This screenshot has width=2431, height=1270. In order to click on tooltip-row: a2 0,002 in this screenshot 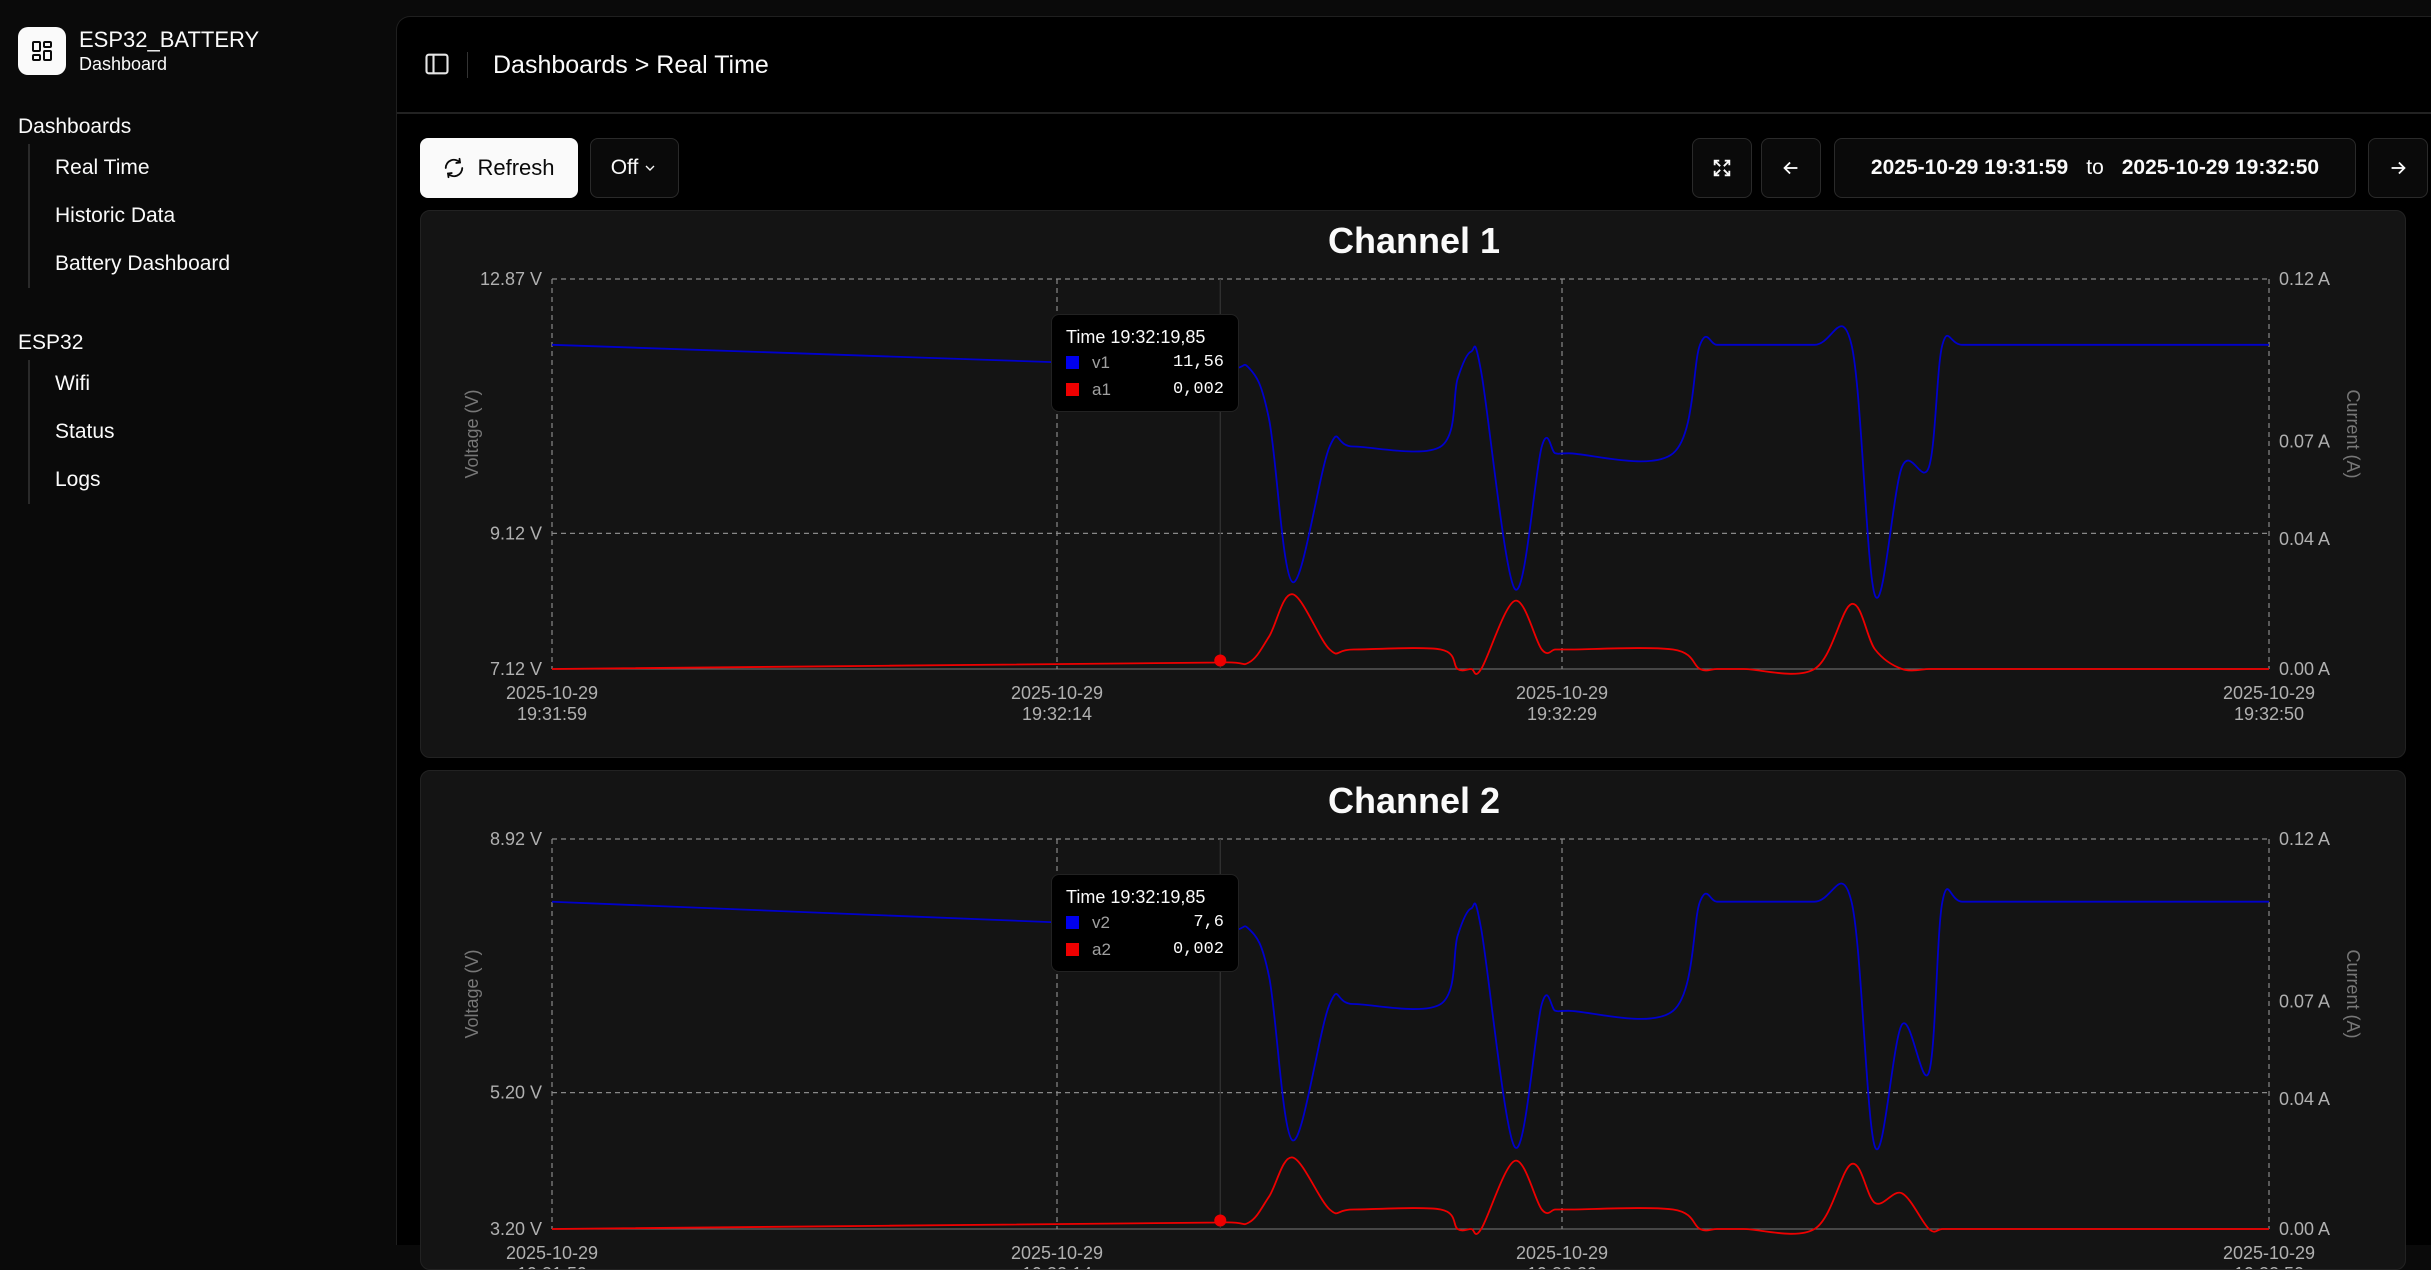, I will do `click(1145, 949)`.